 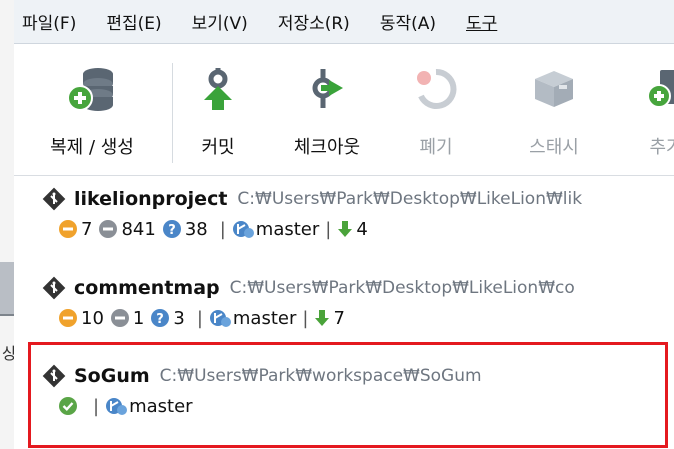 What do you see at coordinates (327, 111) in the screenshot?
I see `checkout-button: 체크아웃` at bounding box center [327, 111].